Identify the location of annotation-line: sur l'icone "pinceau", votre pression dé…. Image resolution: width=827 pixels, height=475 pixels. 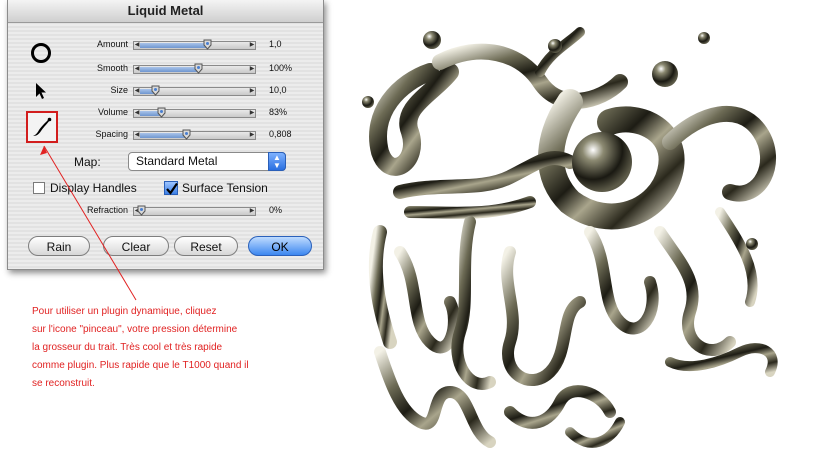
(135, 329).